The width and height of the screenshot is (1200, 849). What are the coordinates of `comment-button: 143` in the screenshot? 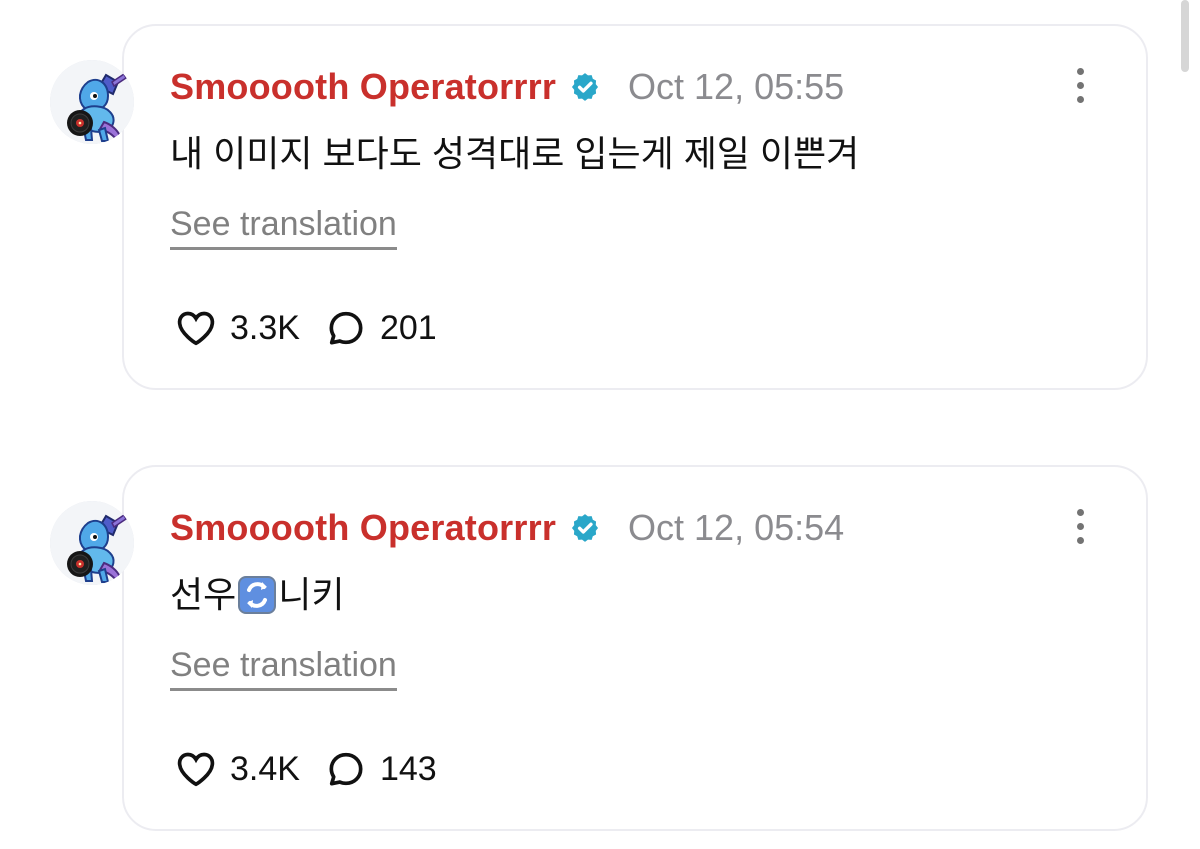 It's located at (380, 769).